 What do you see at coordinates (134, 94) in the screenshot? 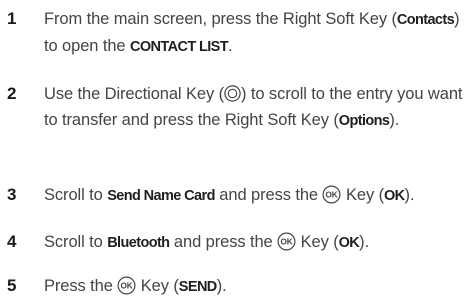
I see `step-text-segment: Use the Directional Key (` at bounding box center [134, 94].